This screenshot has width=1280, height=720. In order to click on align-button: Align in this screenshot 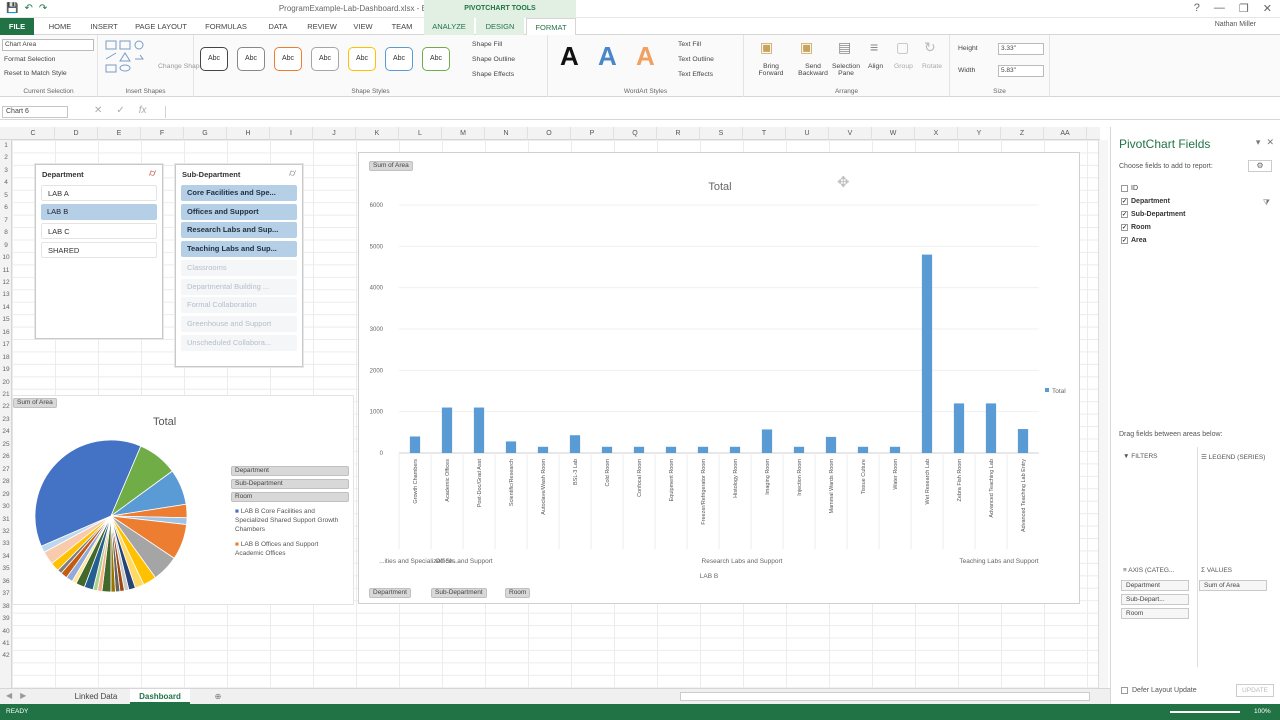, I will do `click(875, 66)`.